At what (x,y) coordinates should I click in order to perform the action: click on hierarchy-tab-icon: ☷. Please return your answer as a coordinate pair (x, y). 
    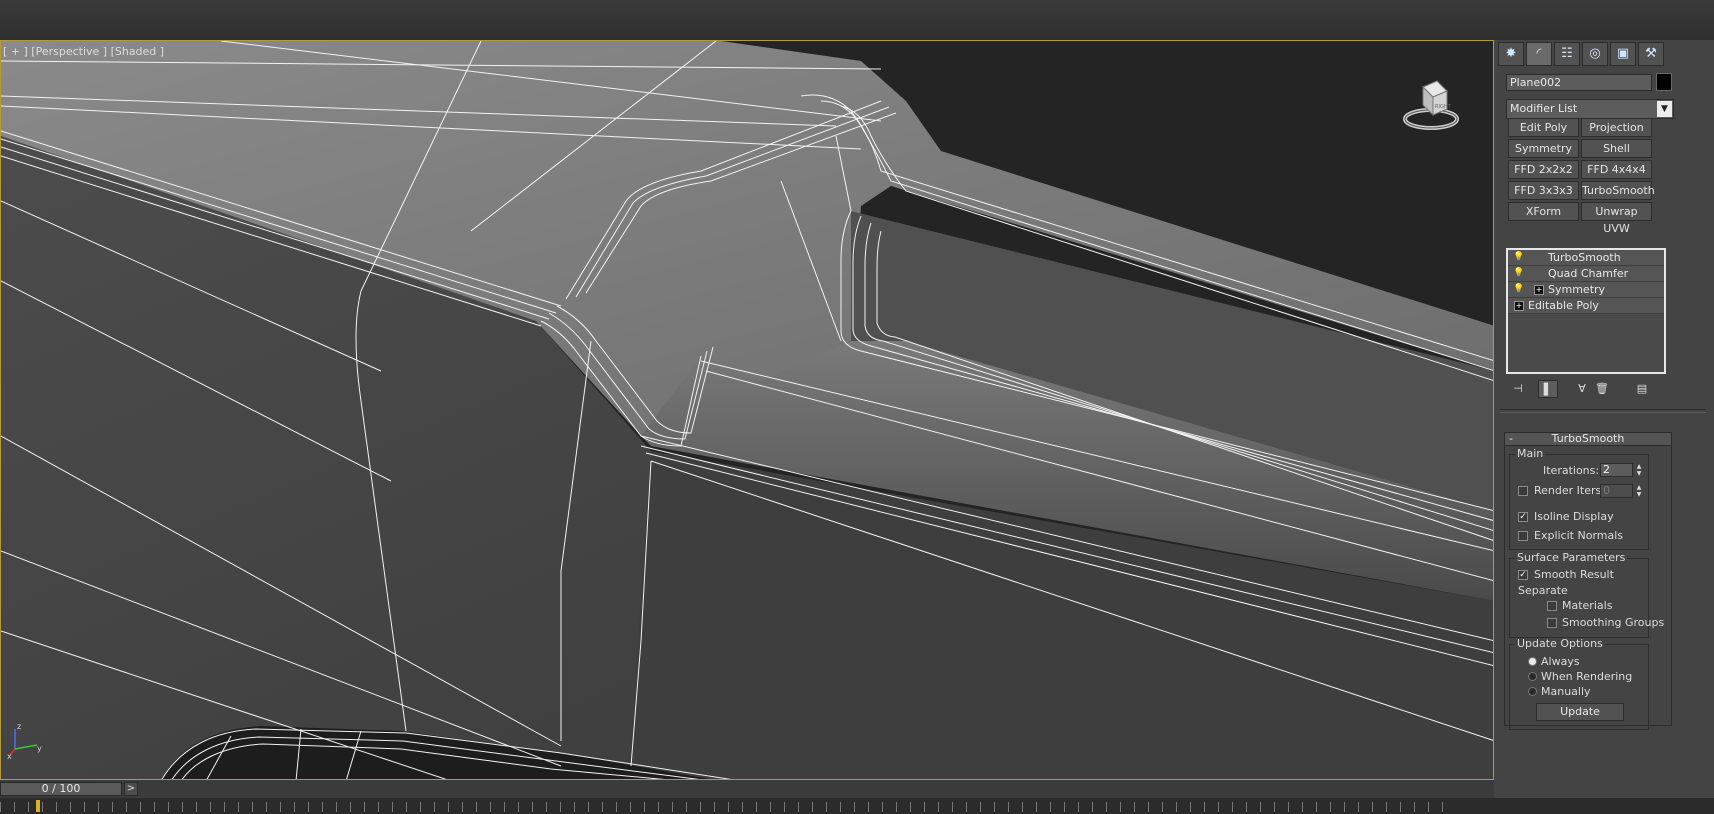
    Looking at the image, I should click on (1567, 54).